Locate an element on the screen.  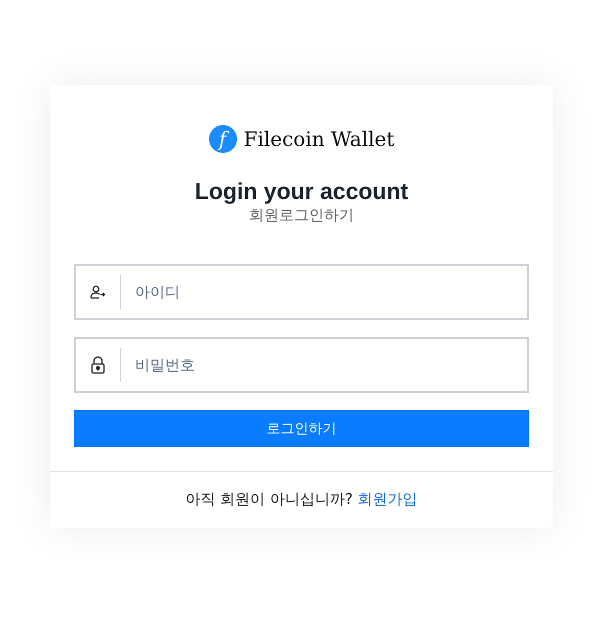
login-title: Login your account is located at coordinates (302, 191).